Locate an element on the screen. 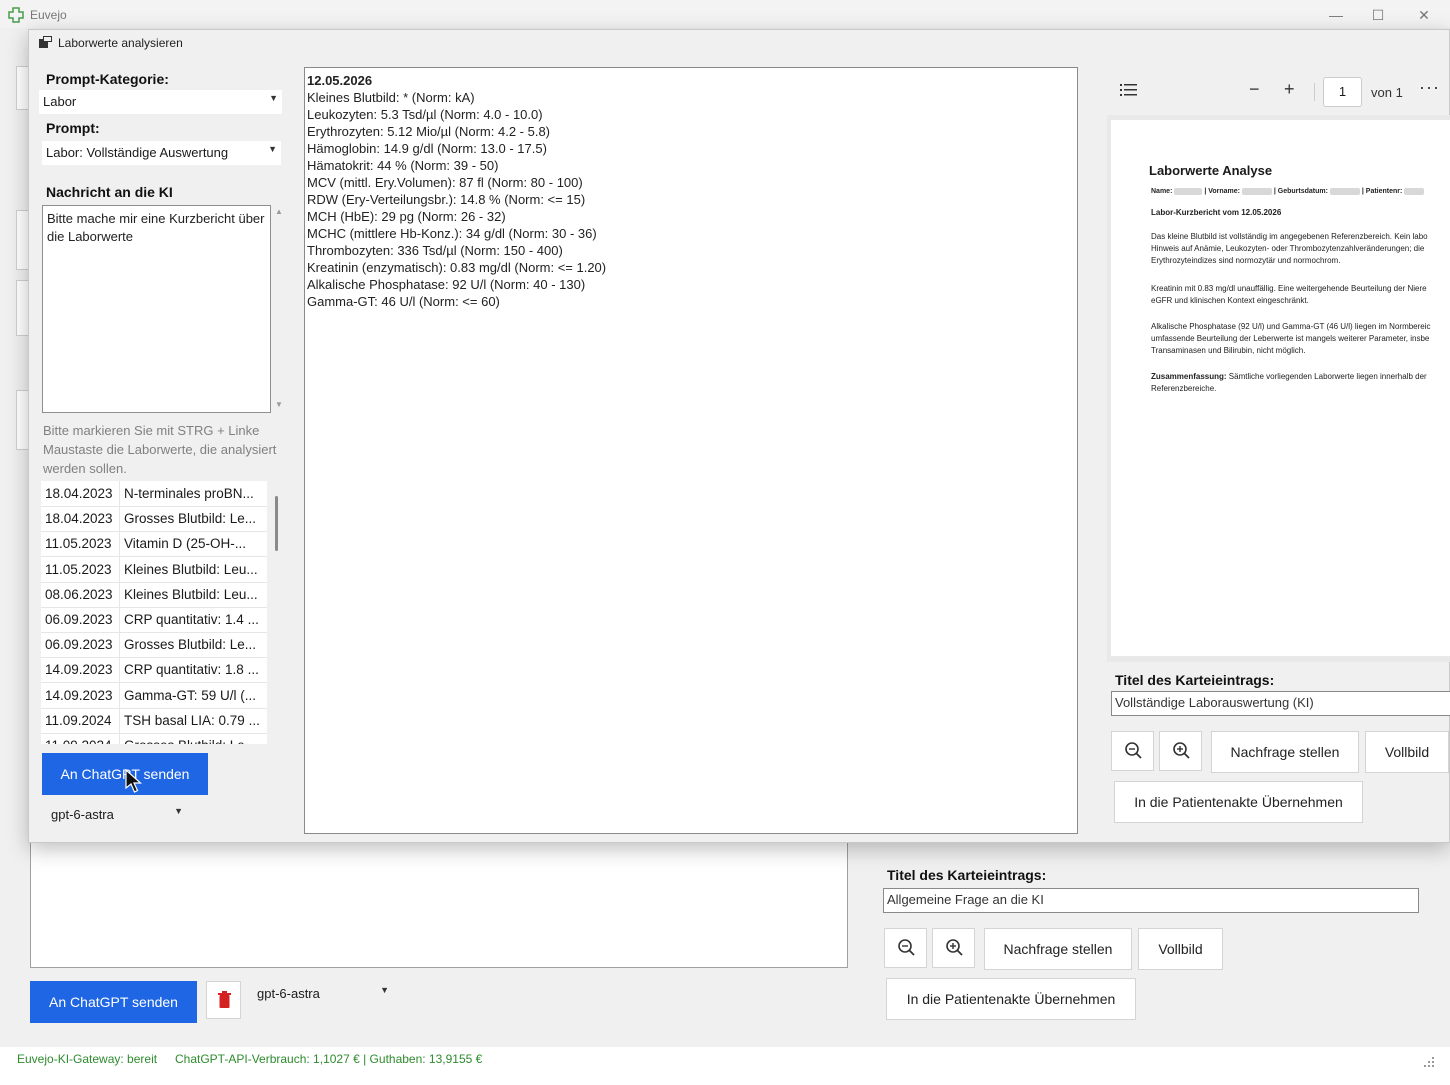  pdf-subheading: Labor-Kurzbericht vom 12.05.2026 is located at coordinates (1216, 212).